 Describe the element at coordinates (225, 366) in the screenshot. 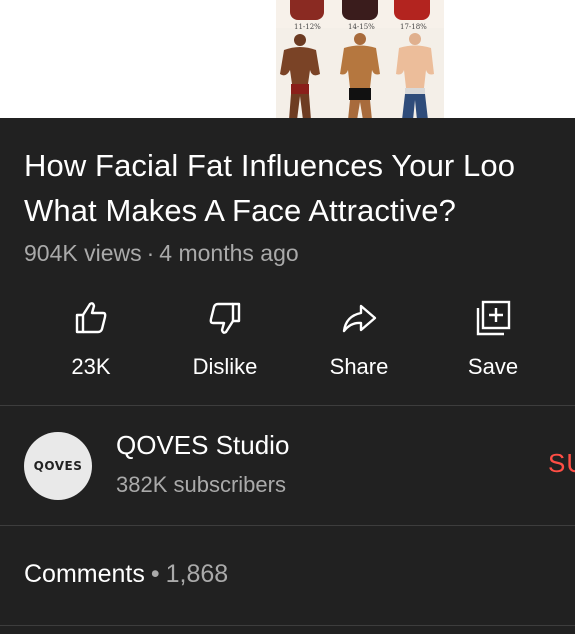

I see `dislike-label: Dislike` at that location.